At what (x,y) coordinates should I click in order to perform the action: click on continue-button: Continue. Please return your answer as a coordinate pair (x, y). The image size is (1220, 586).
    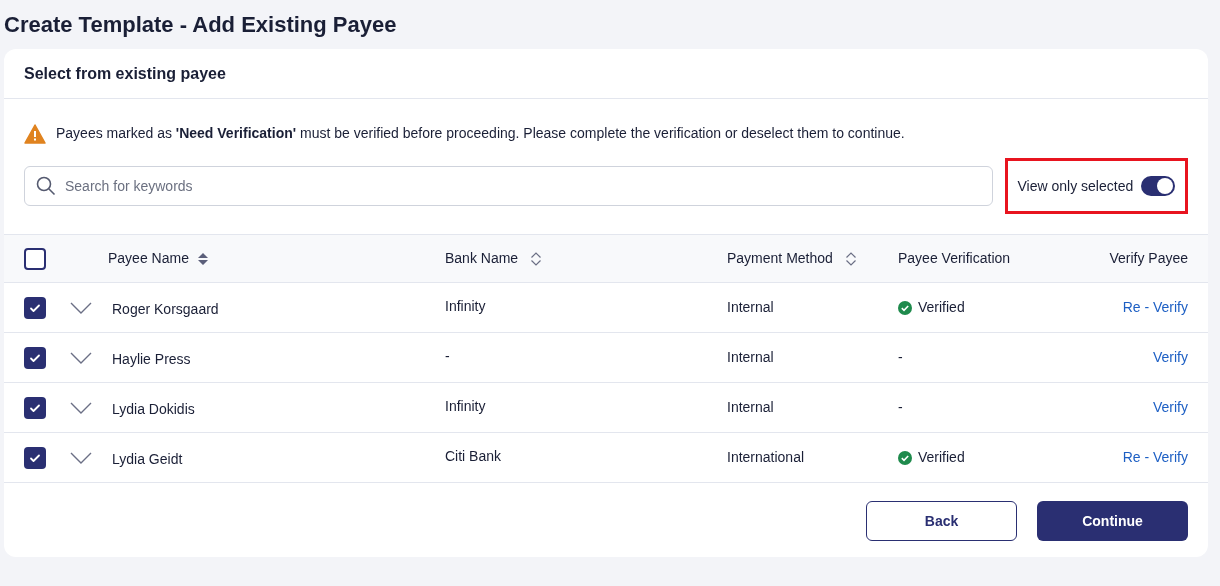
    Looking at the image, I should click on (1112, 521).